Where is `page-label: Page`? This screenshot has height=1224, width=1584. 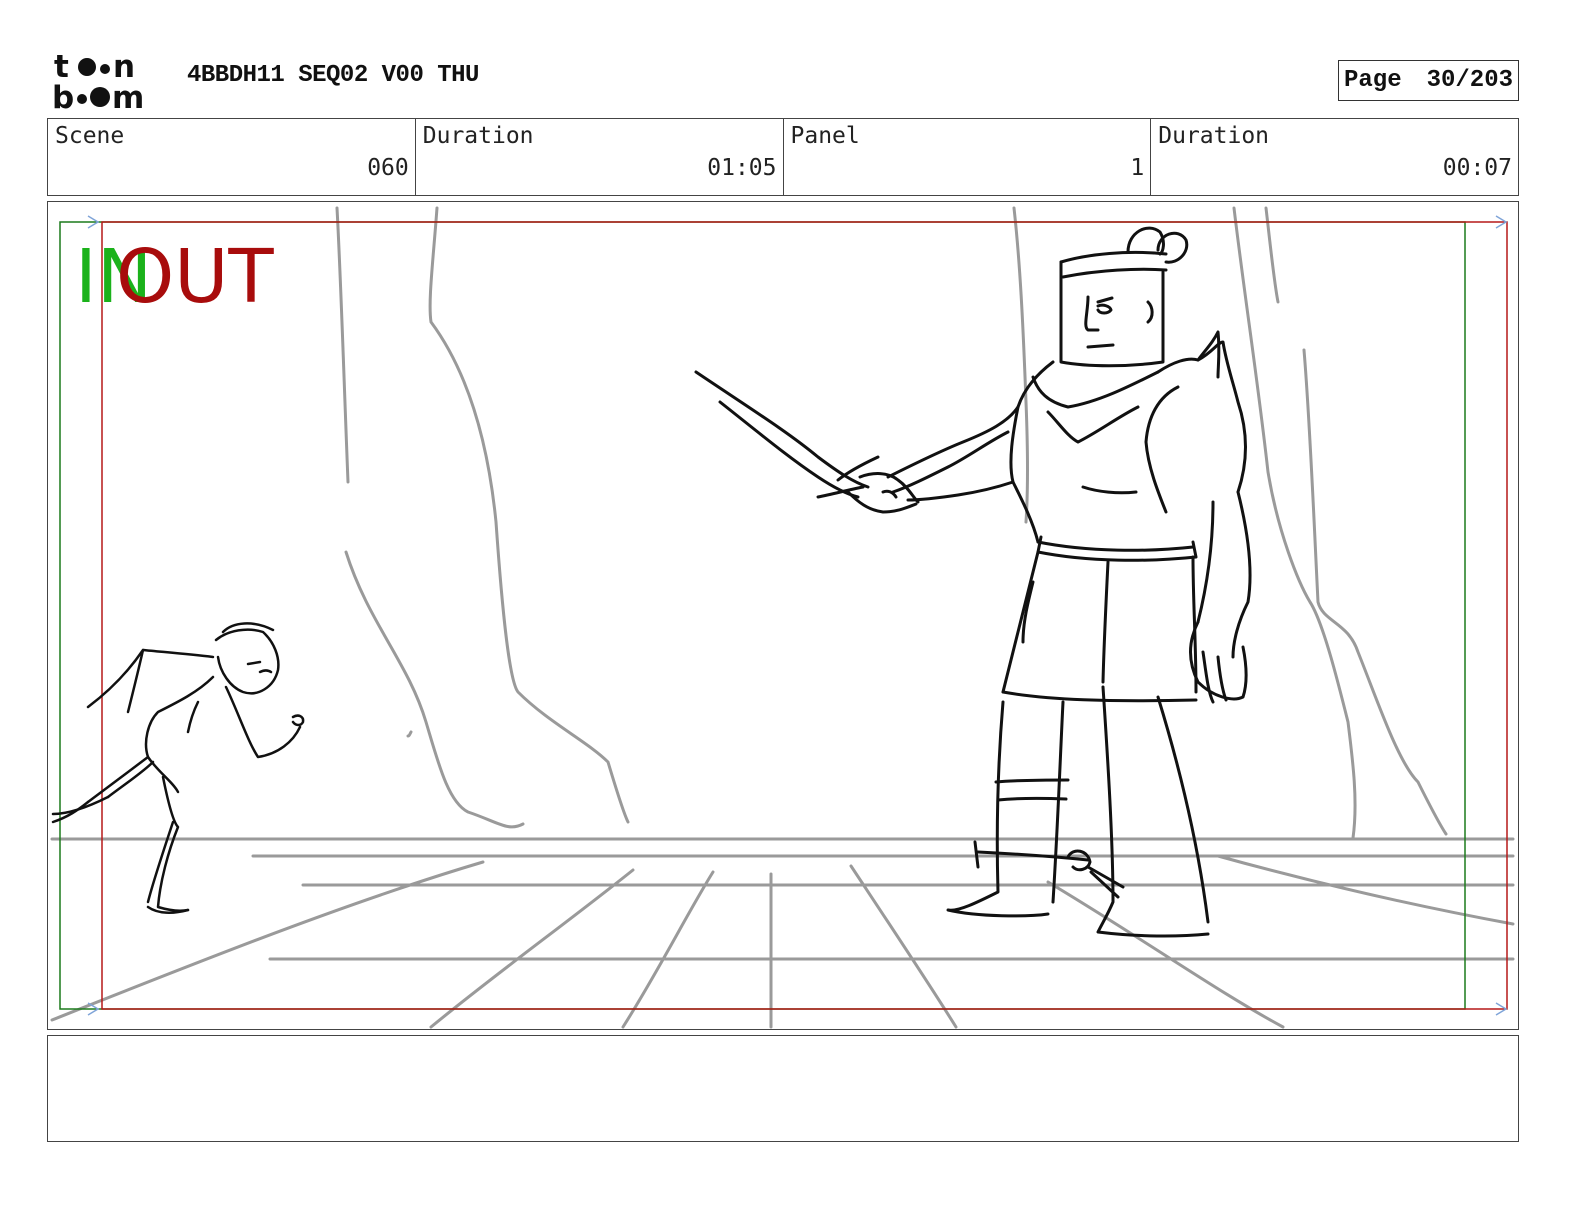 page-label: Page is located at coordinates (1373, 80).